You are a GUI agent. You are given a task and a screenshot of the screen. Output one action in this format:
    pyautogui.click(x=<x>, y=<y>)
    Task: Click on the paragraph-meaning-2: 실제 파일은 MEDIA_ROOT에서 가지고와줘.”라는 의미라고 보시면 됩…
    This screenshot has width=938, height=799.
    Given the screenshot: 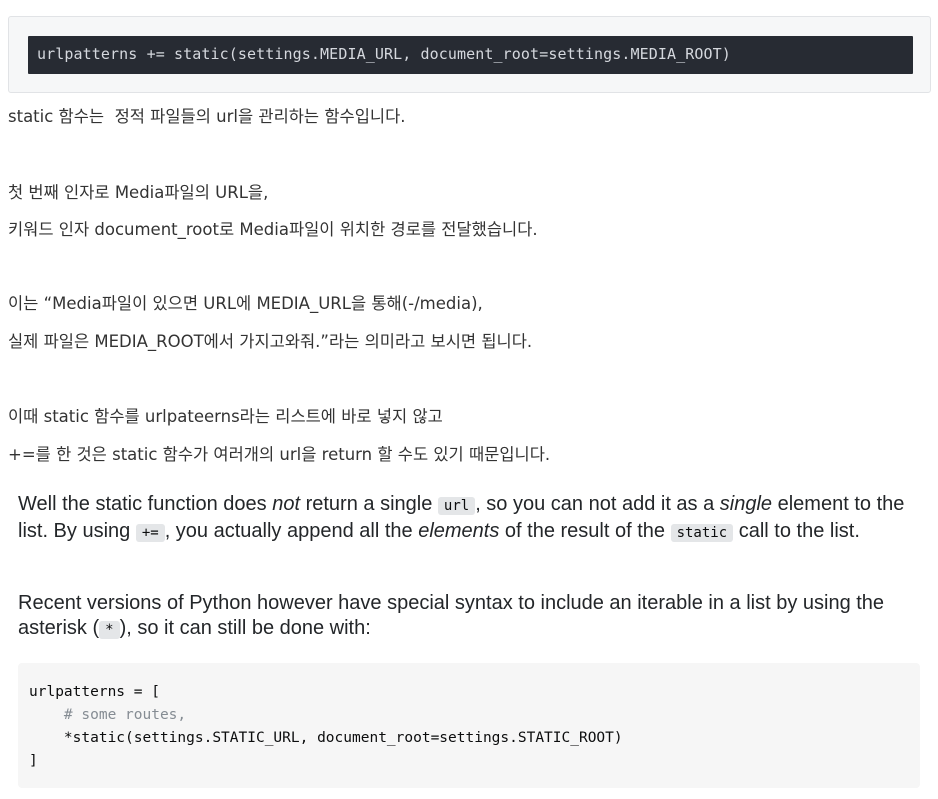 What is the action you would take?
    pyautogui.click(x=270, y=341)
    